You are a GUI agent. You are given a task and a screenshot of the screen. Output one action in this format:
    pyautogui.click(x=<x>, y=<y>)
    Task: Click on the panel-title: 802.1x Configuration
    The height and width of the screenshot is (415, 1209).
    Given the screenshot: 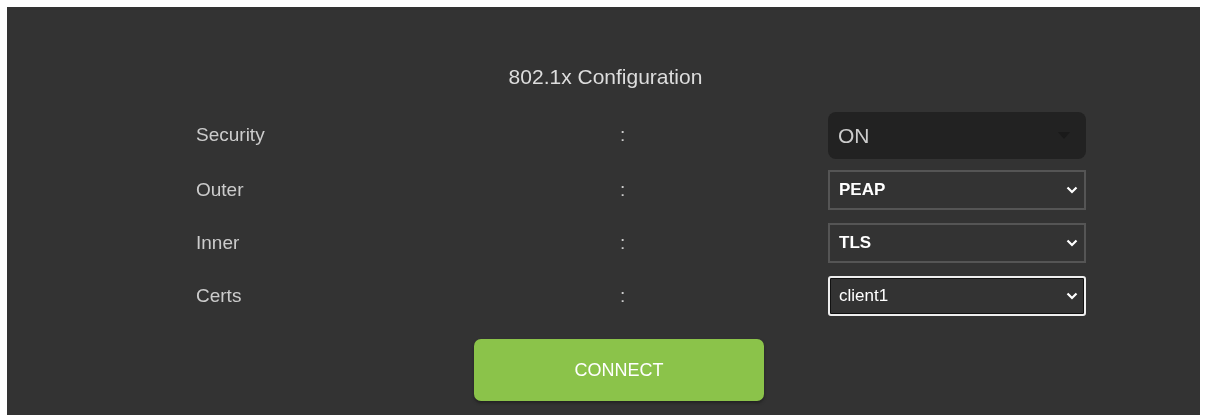 What is the action you would take?
    pyautogui.click(x=605, y=77)
    